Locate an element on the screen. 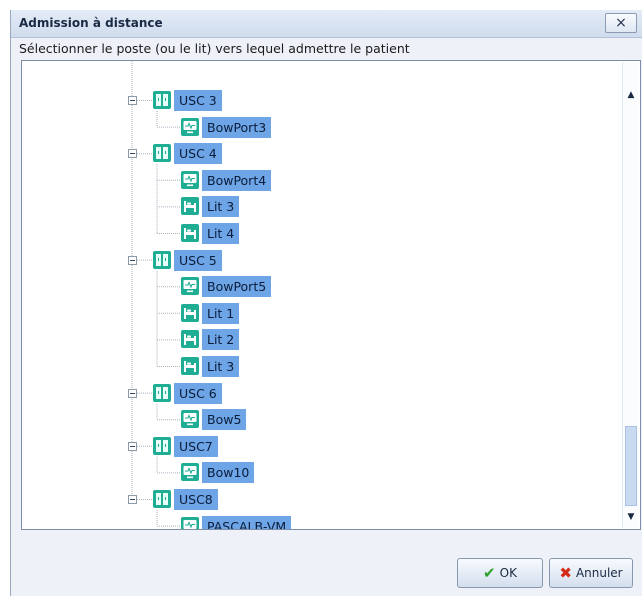  tree-leaf-row: Lit 4 is located at coordinates (317, 233).